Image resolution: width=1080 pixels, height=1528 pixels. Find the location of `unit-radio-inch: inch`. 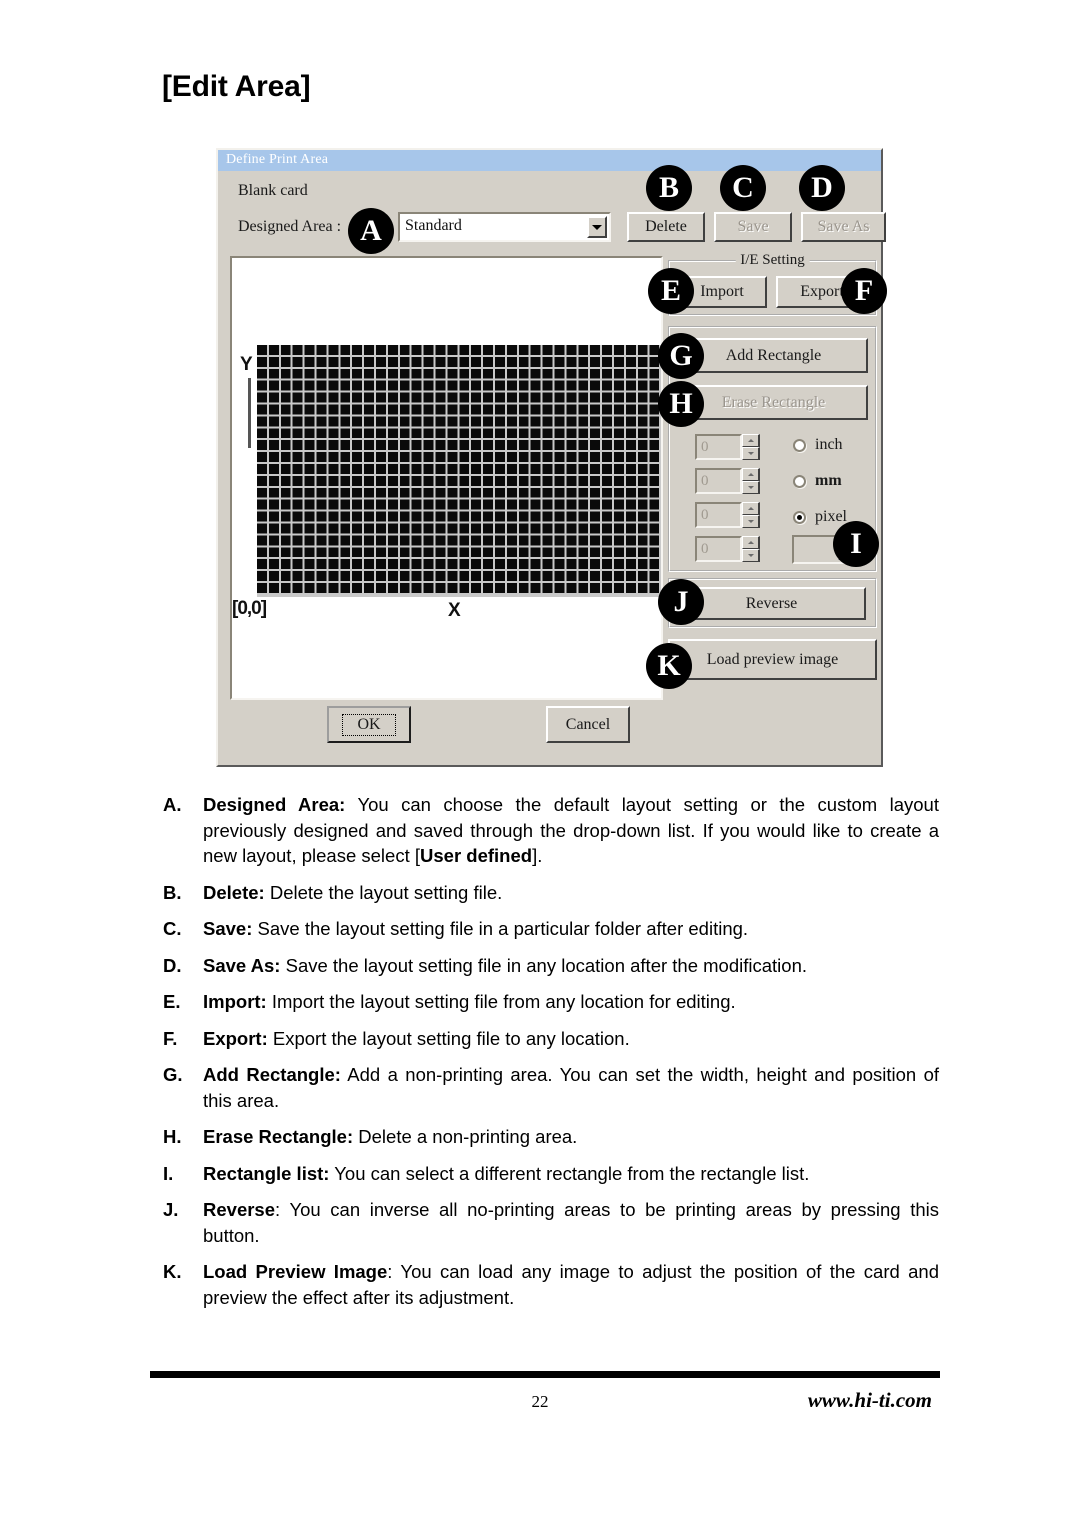

unit-radio-inch: inch is located at coordinates (818, 445).